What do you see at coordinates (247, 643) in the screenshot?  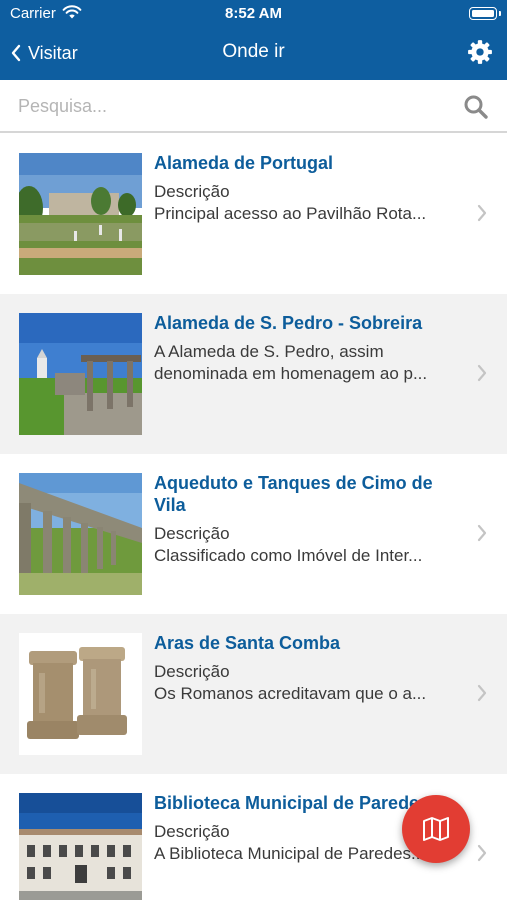 I see `place-title: Aras de Santa Comba` at bounding box center [247, 643].